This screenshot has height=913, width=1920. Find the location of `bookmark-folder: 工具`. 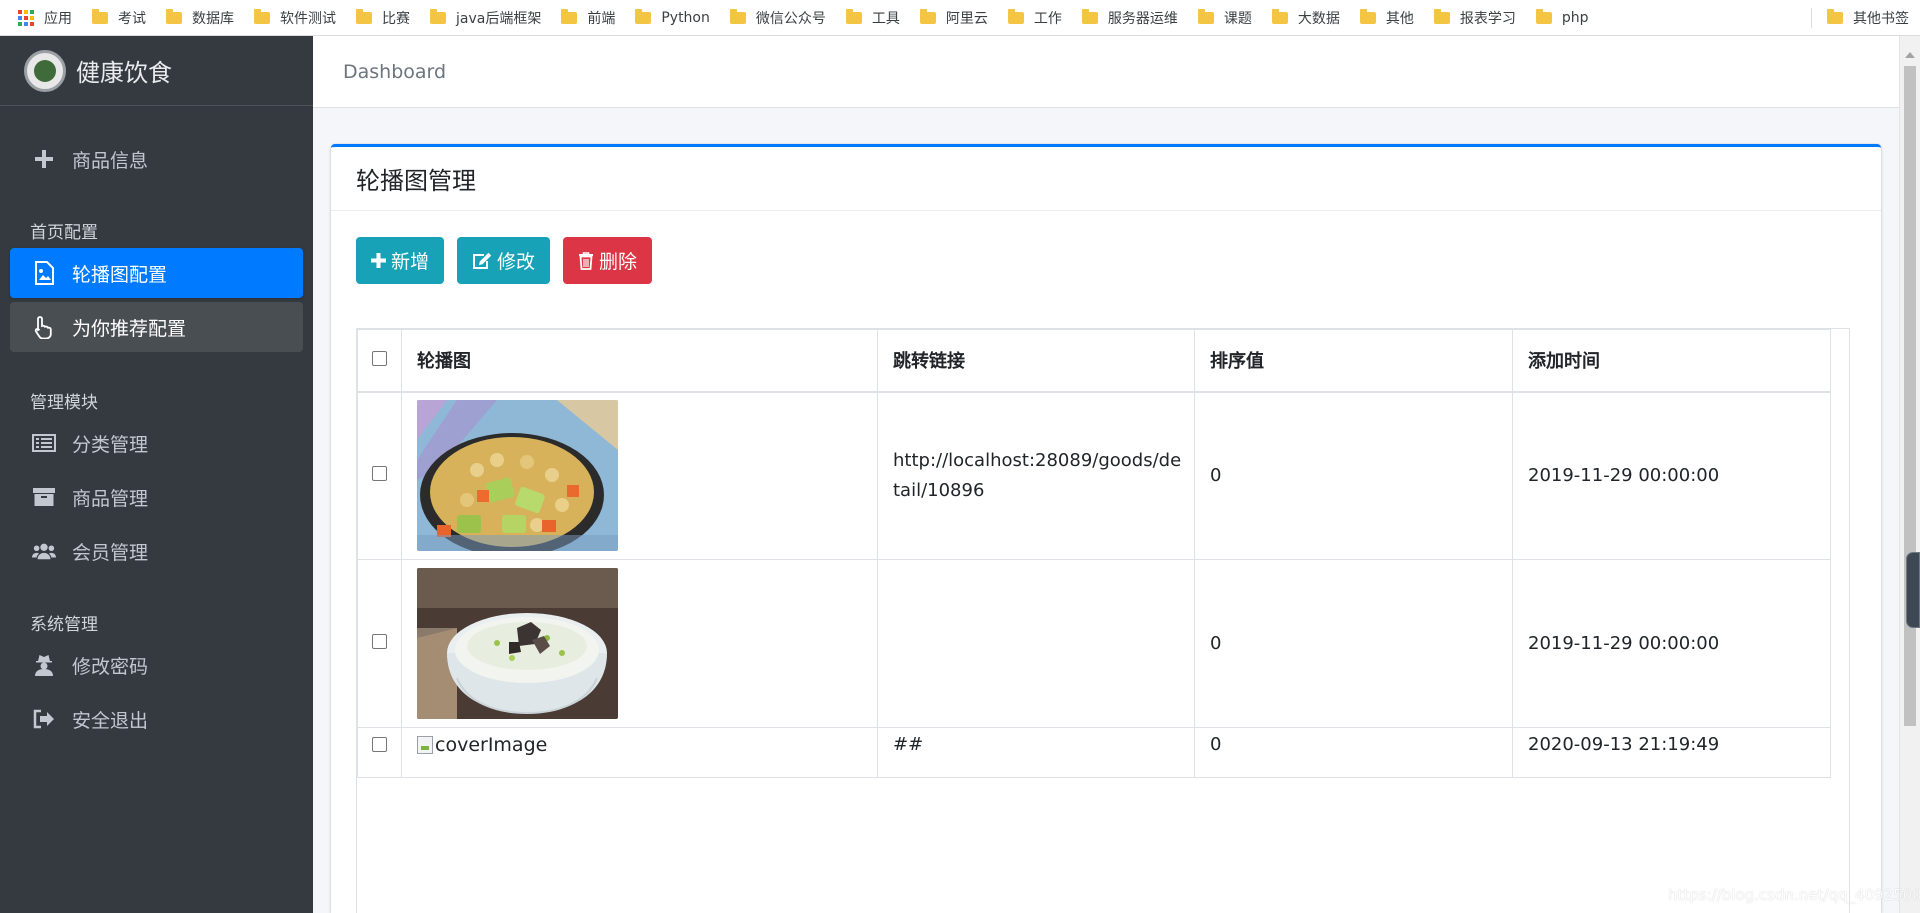

bookmark-folder: 工具 is located at coordinates (874, 17).